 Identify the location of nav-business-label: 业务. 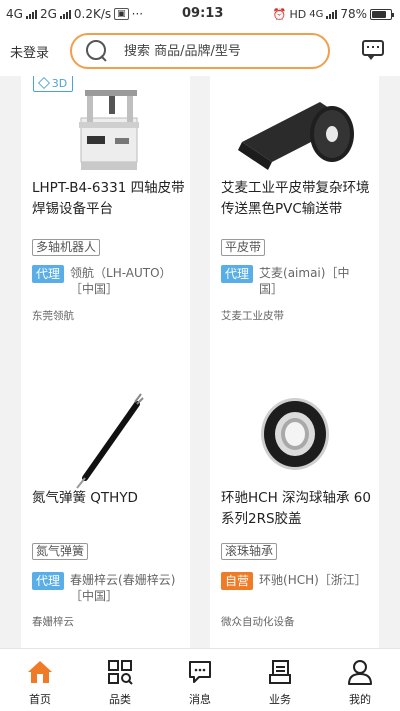
(280, 699).